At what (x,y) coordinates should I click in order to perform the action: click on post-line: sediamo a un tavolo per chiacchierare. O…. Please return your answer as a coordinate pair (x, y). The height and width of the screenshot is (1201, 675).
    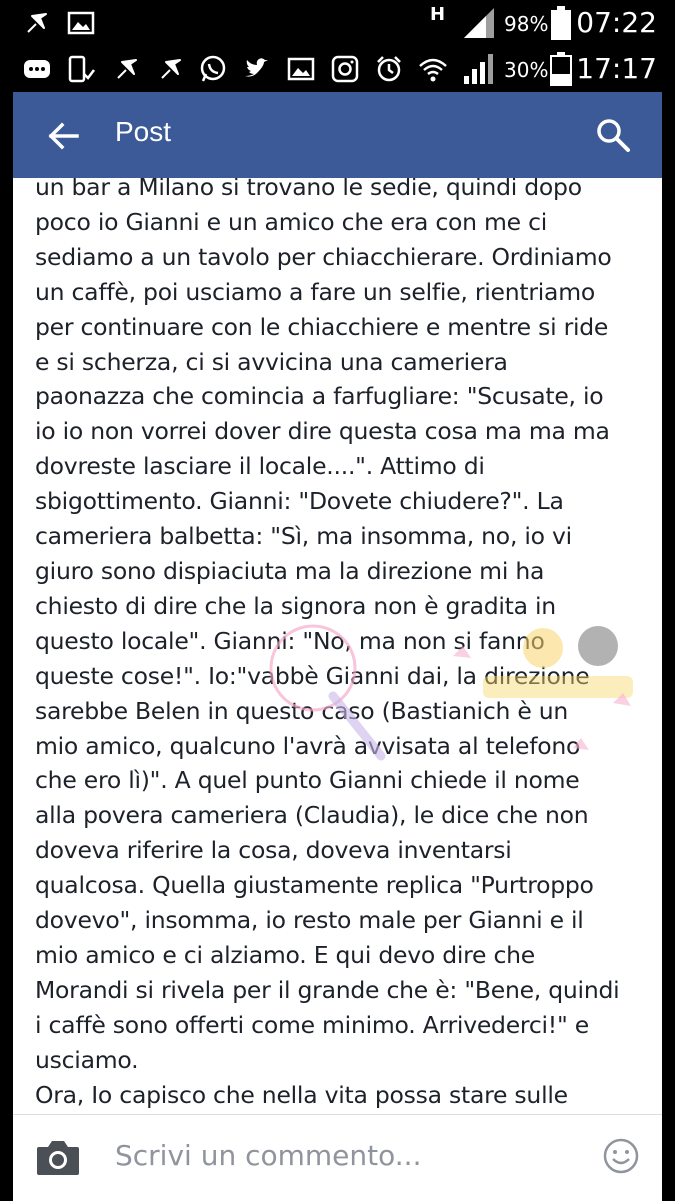
    Looking at the image, I should click on (323, 256).